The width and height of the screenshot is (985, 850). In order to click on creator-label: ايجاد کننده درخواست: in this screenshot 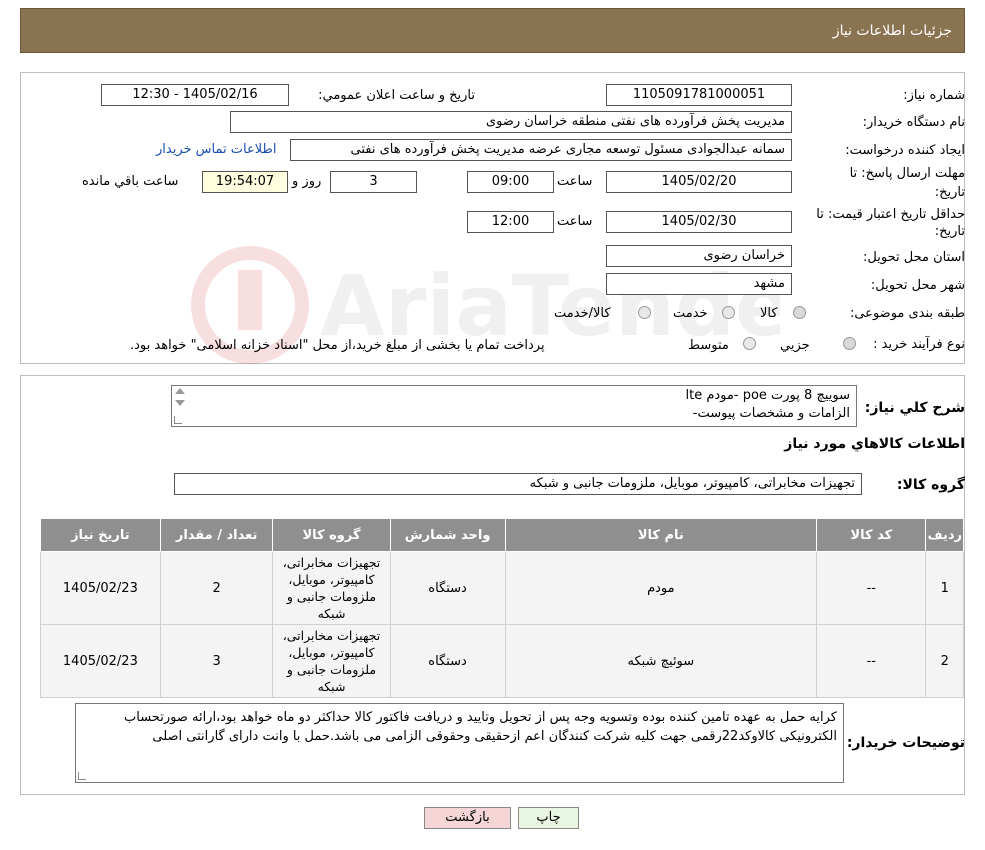, I will do `click(905, 150)`.